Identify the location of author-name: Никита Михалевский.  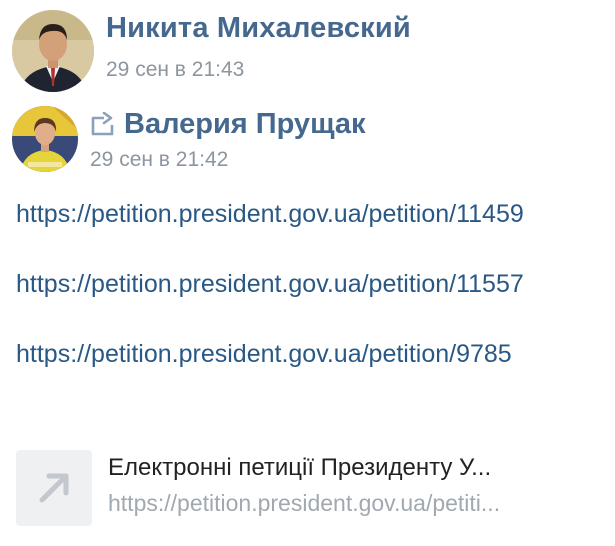
(258, 28).